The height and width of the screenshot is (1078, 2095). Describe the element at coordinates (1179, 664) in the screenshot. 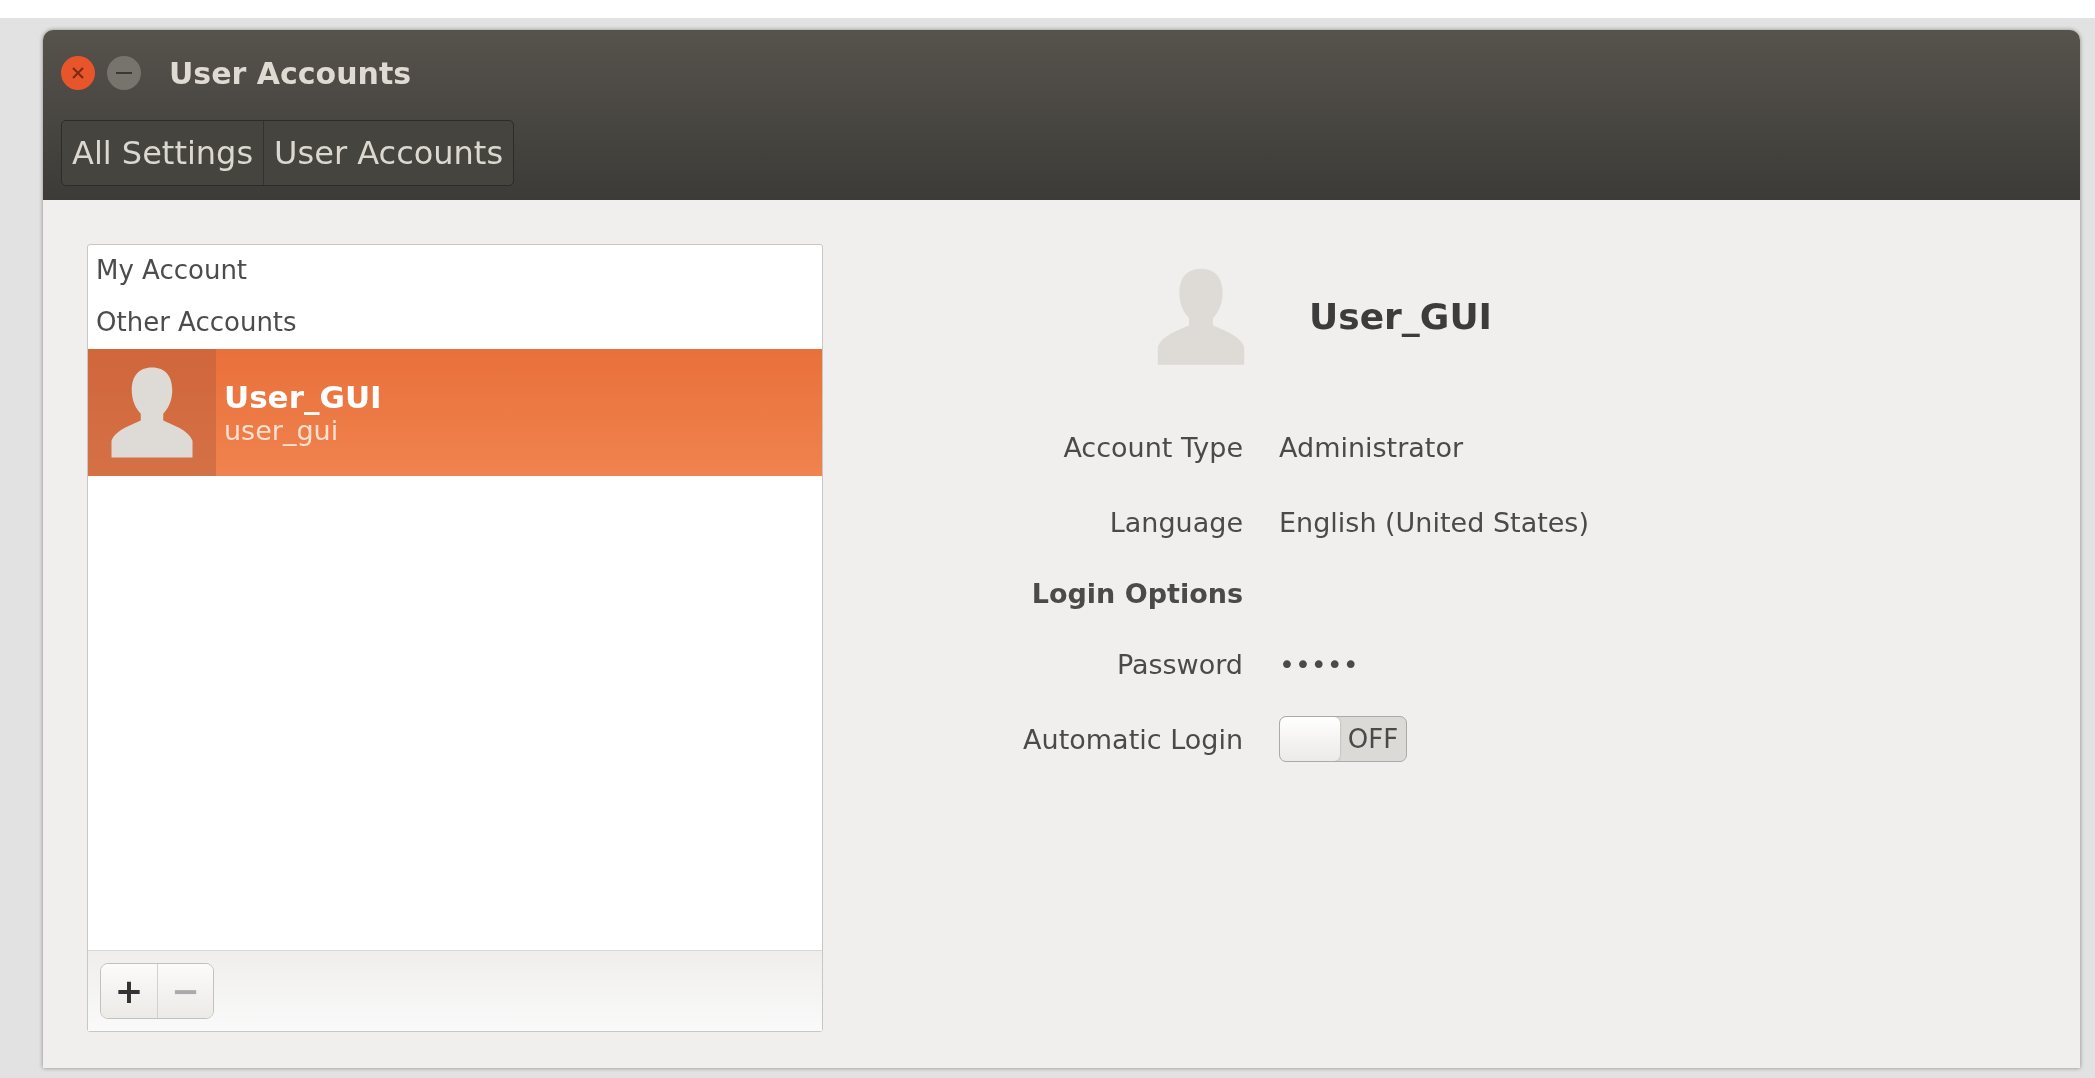

I see `field-label: Password` at that location.